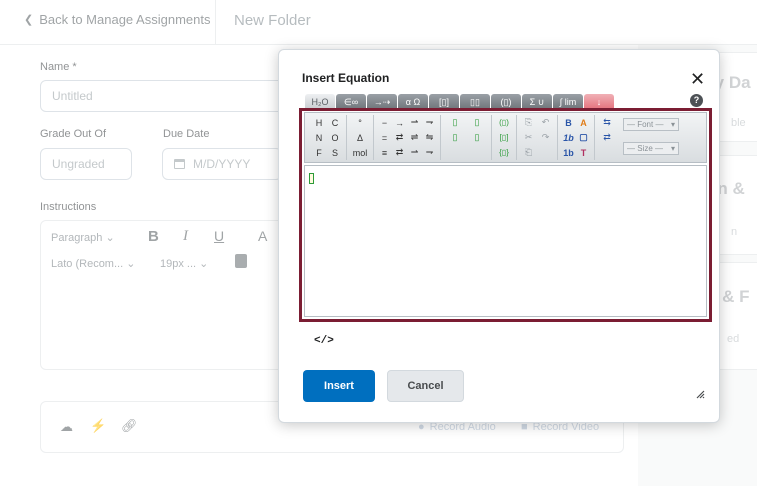 The width and height of the screenshot is (757, 486). I want to click on double-bond-button: =, so click(384, 137).